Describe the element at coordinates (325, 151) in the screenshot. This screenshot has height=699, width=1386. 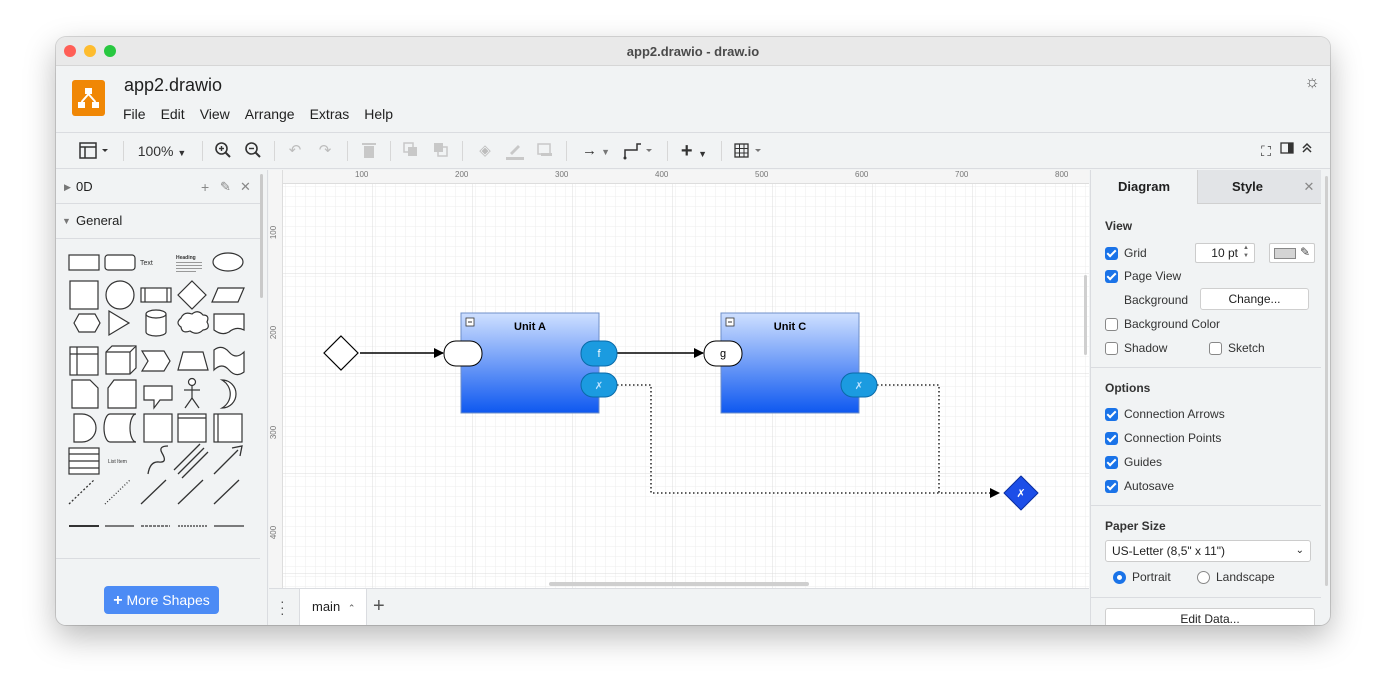
I see `redo-icon: ↷` at that location.